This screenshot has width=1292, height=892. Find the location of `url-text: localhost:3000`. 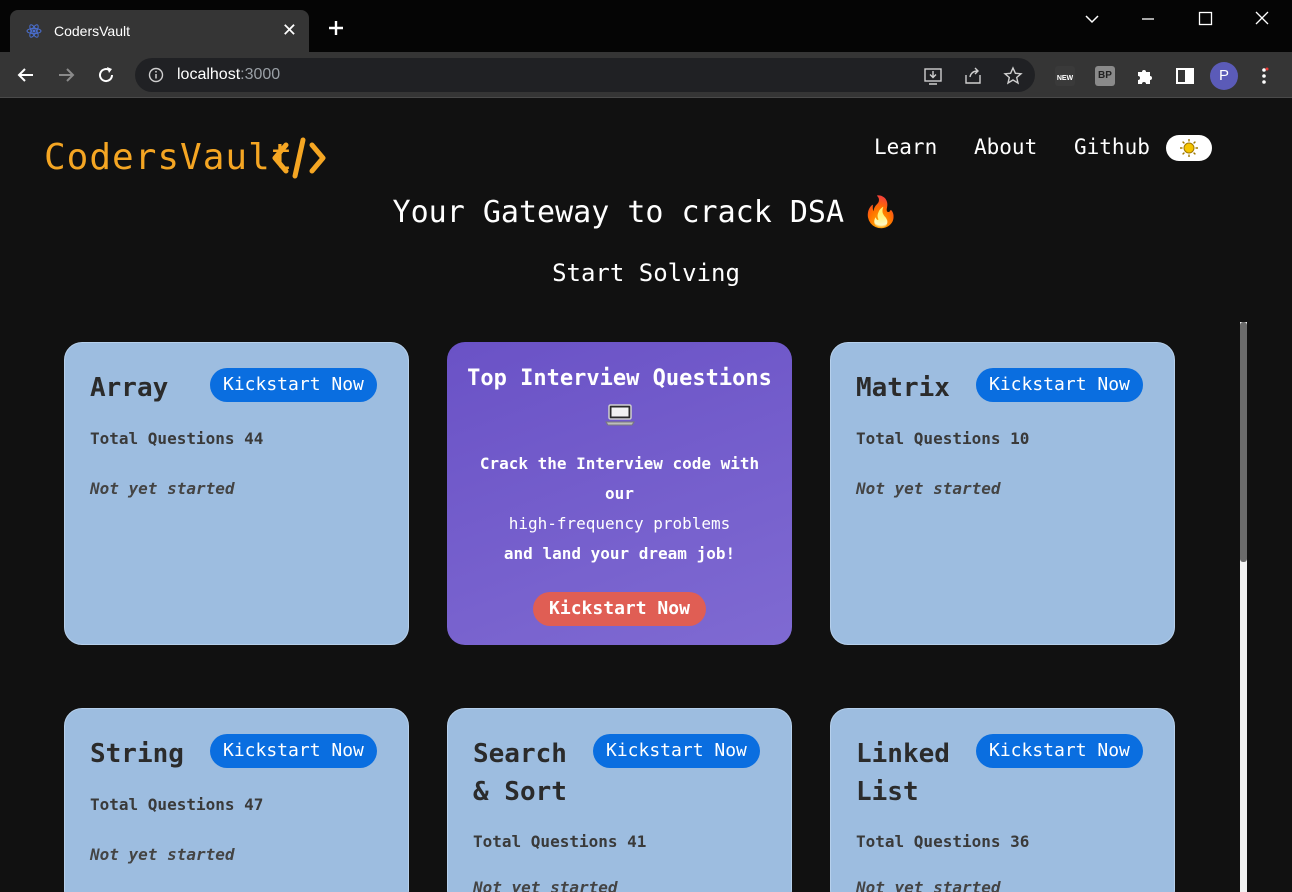

url-text: localhost:3000 is located at coordinates (228, 75).